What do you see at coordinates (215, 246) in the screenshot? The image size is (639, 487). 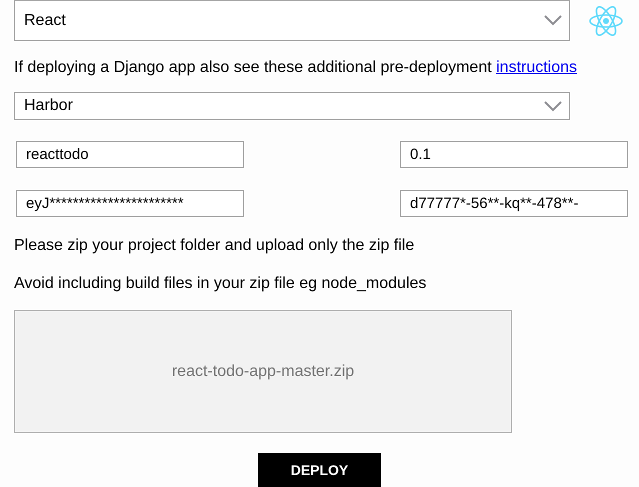 I see `hint-text: Please zip your project folder and upload only the zip file` at bounding box center [215, 246].